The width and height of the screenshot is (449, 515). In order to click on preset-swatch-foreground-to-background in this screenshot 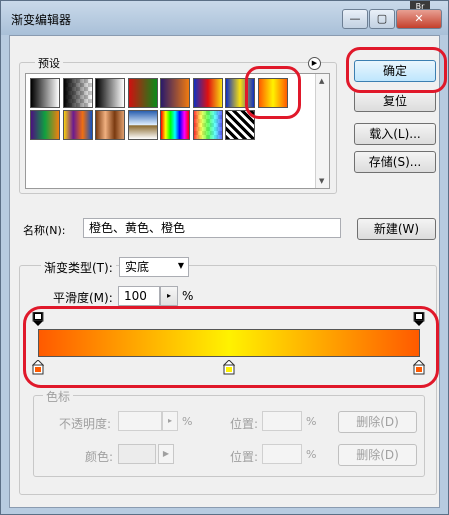, I will do `click(45, 93)`.